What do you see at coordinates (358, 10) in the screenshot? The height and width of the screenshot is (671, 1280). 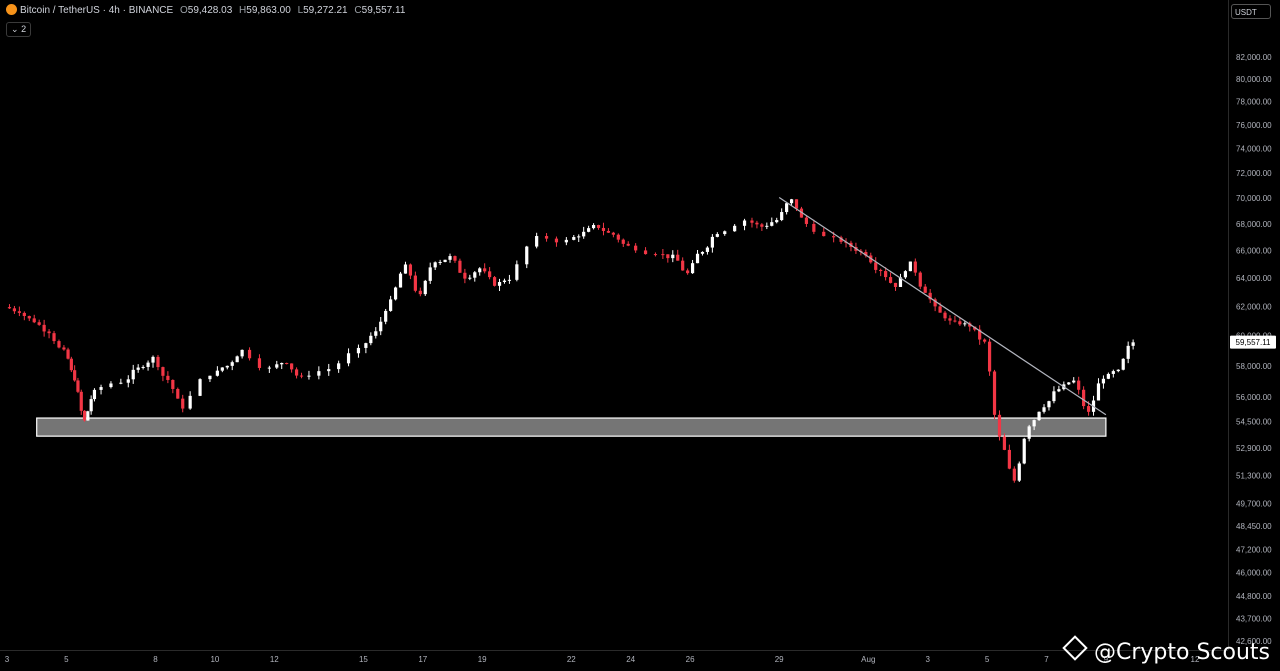 I see `close-label: C` at bounding box center [358, 10].